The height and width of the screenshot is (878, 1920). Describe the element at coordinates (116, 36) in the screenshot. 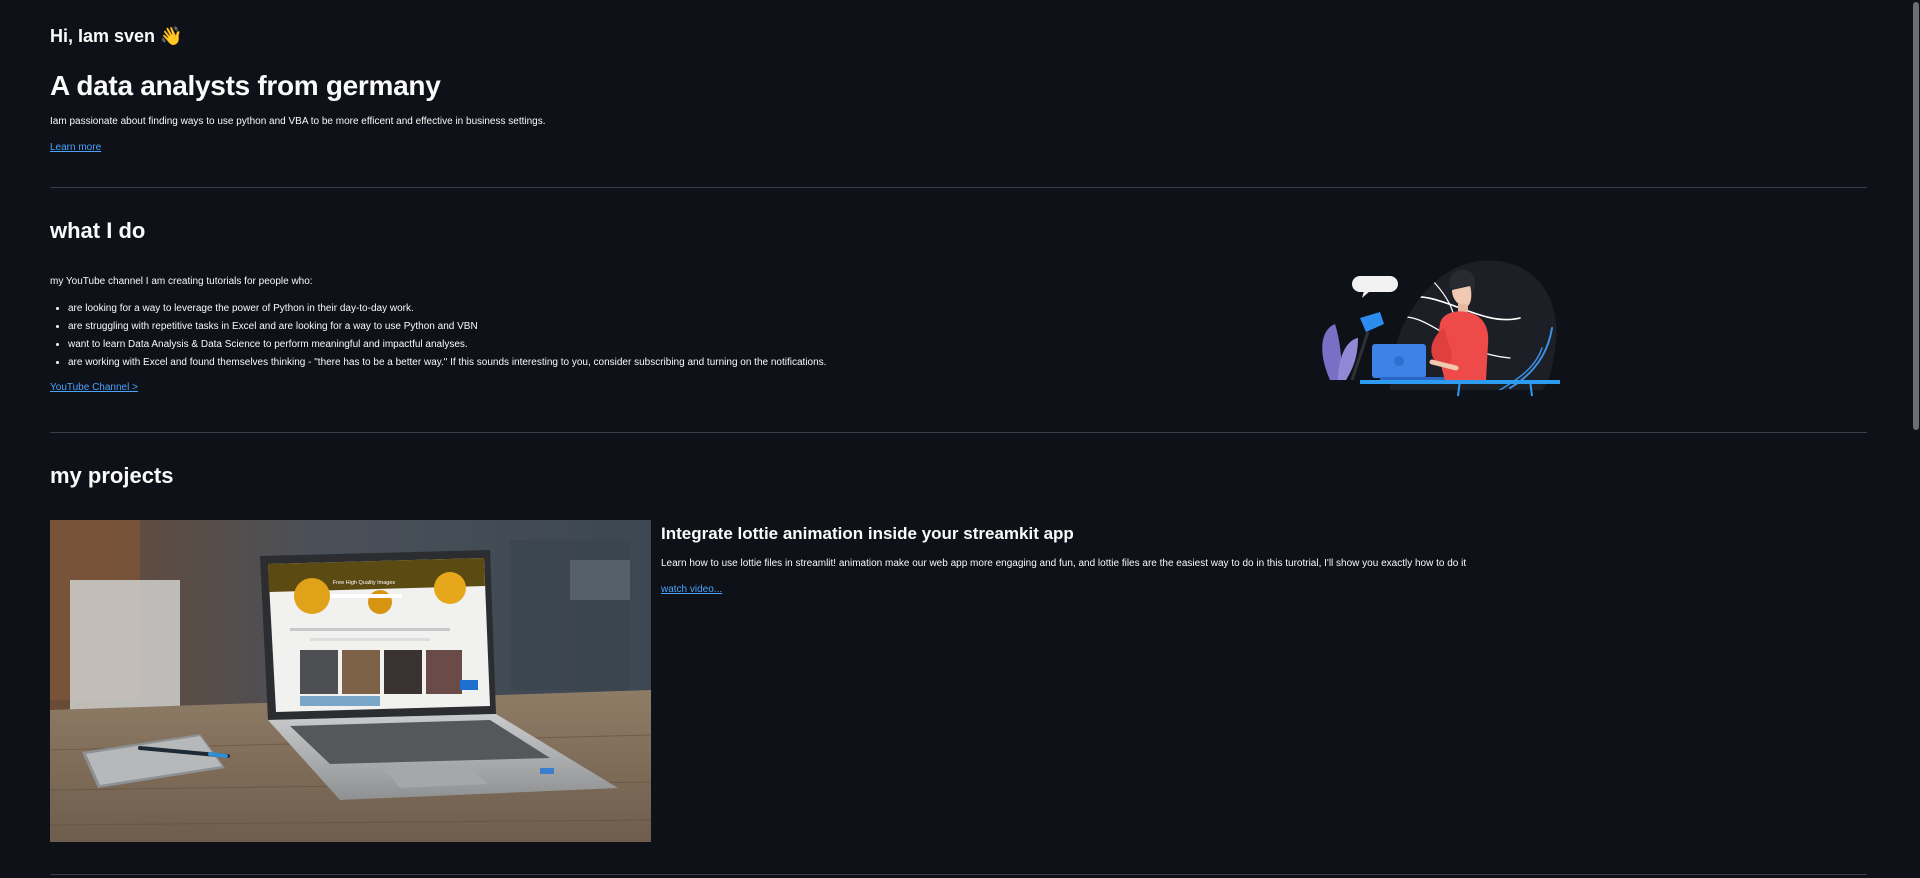

I see `greeting: Hi, Iam sven 👋` at that location.